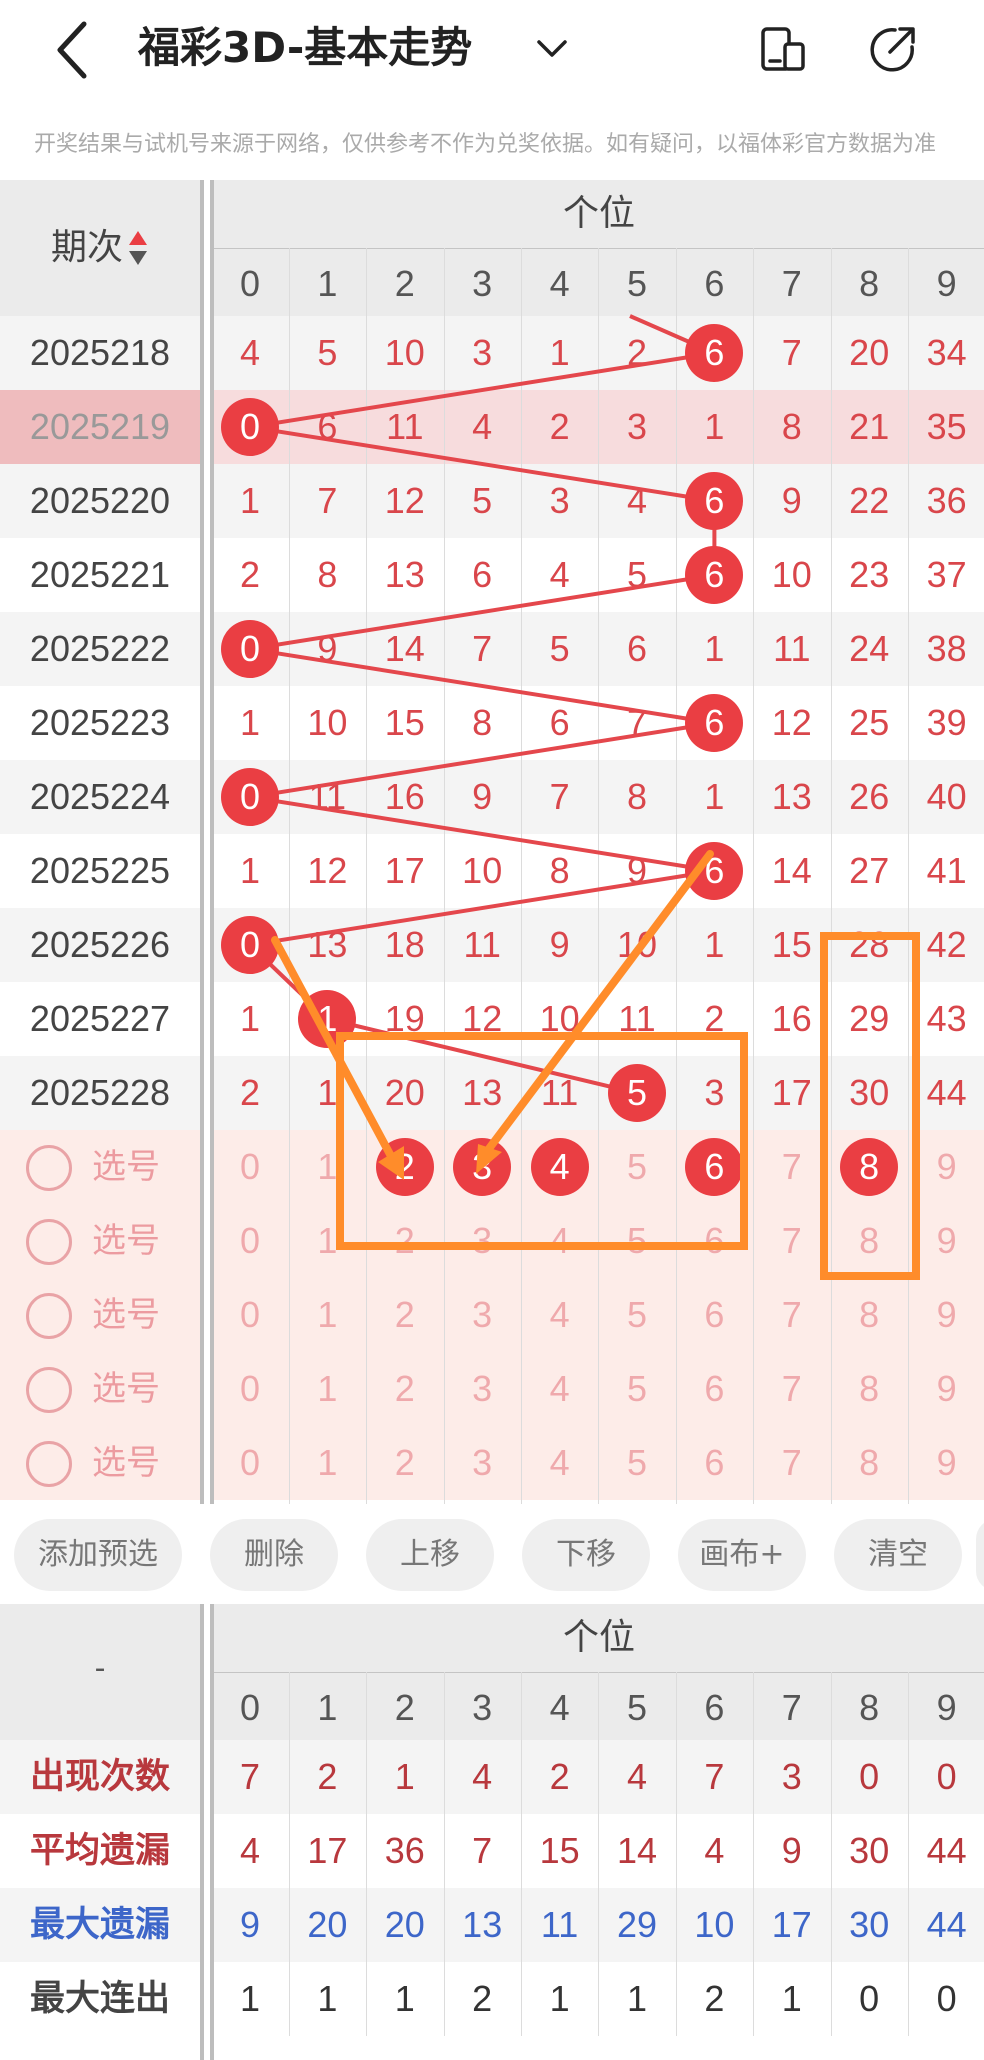 This screenshot has width=984, height=2060. I want to click on stats-value: 36, so click(404, 1850).